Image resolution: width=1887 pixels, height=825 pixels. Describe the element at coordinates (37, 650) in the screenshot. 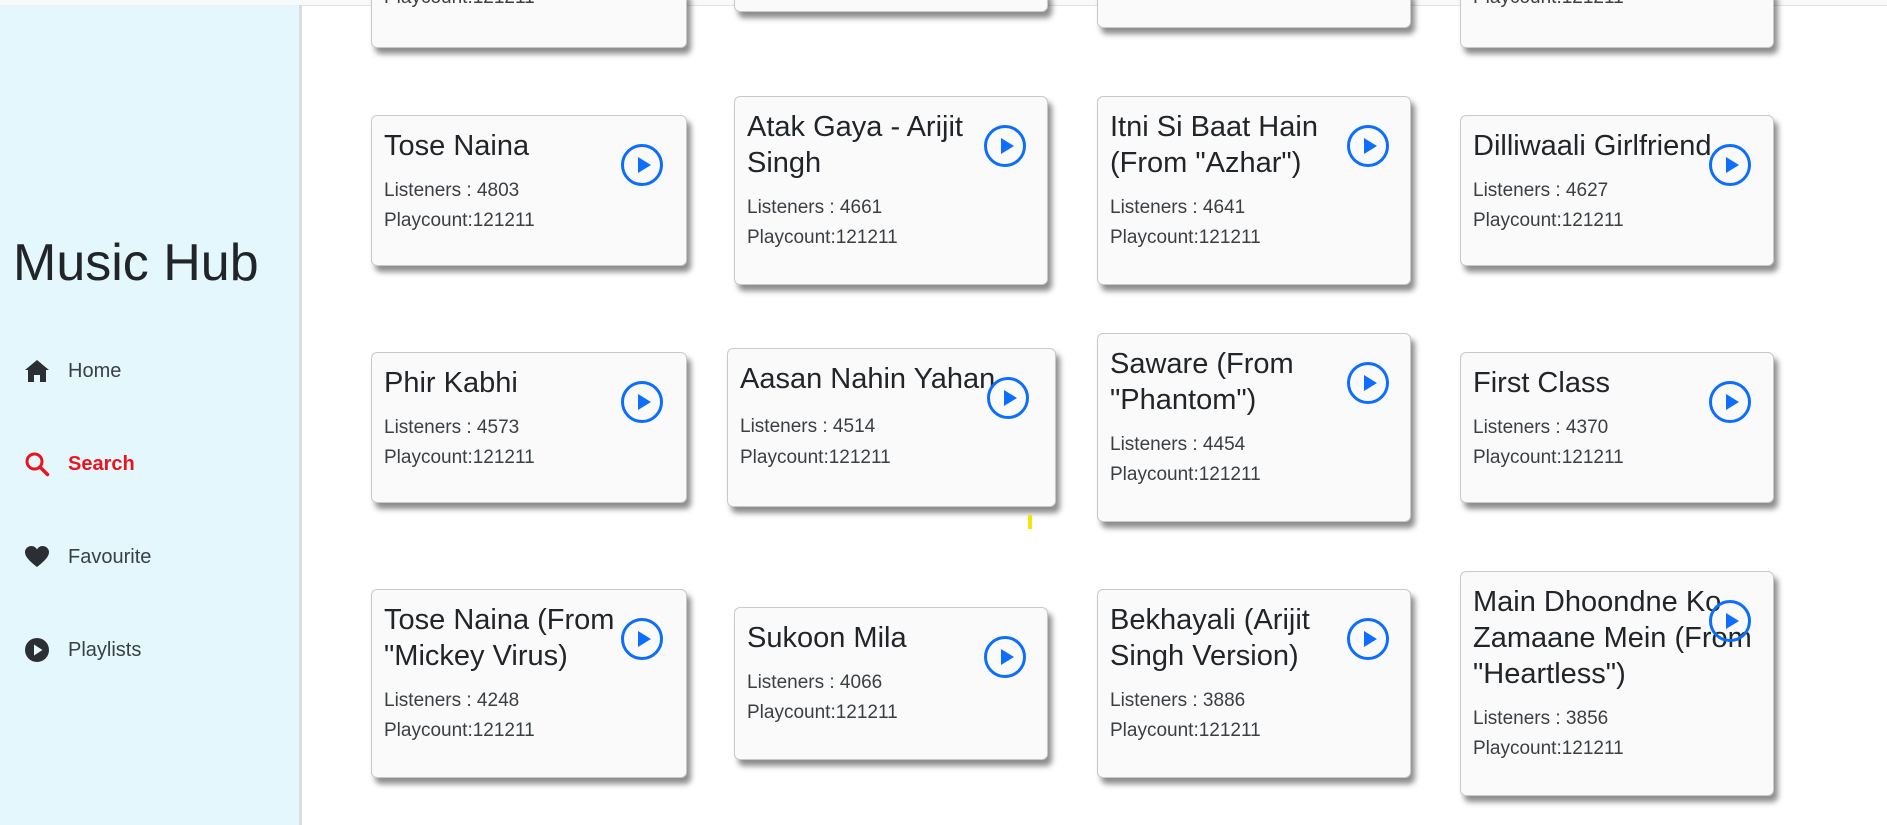

I see `play-circle-icon` at that location.